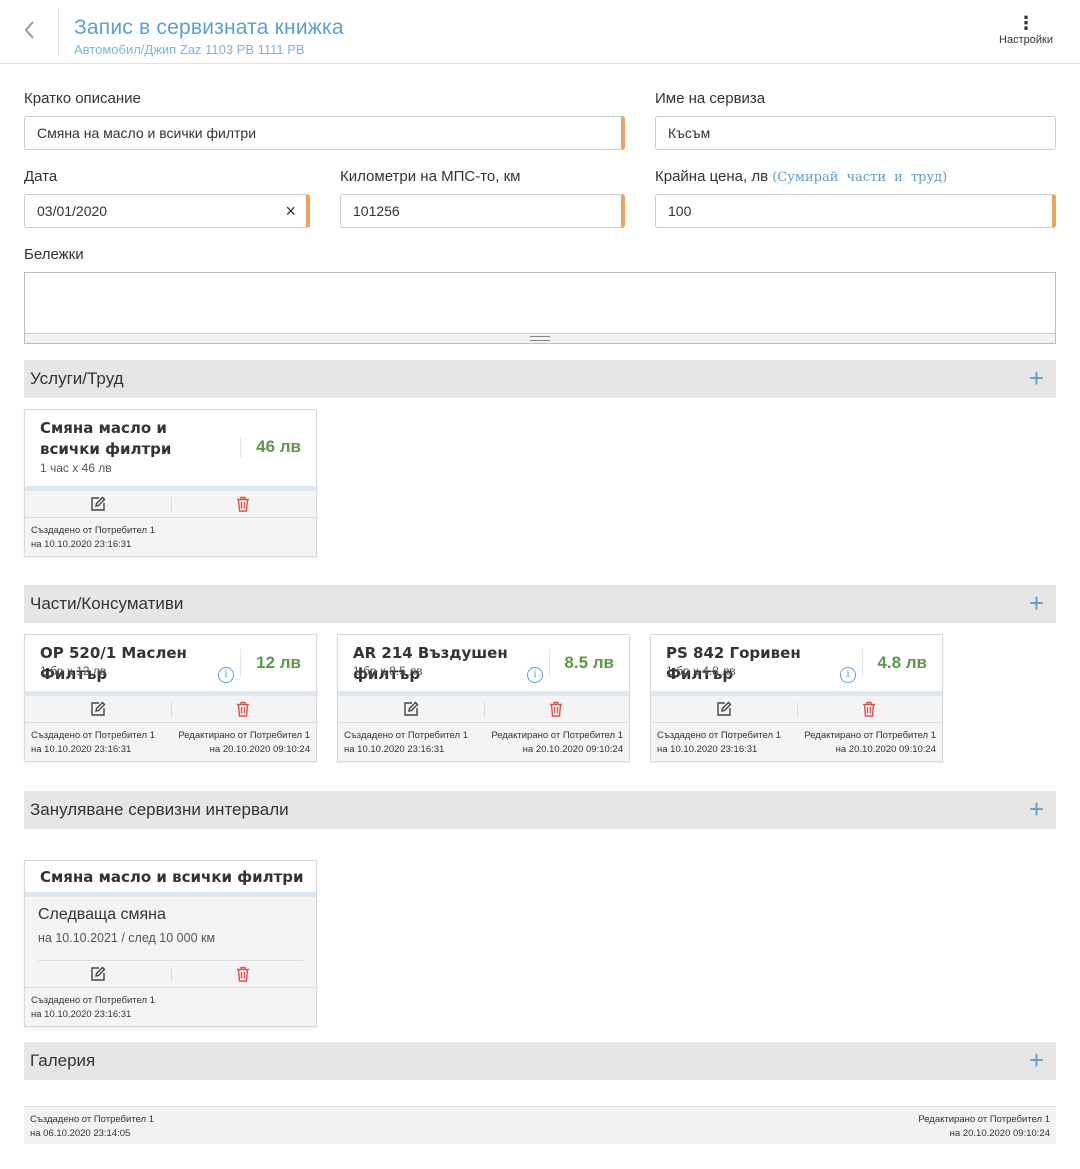 The width and height of the screenshot is (1080, 1169). Describe the element at coordinates (540, 1061) in the screenshot. I see `gallery-section-header: Галерия +` at that location.